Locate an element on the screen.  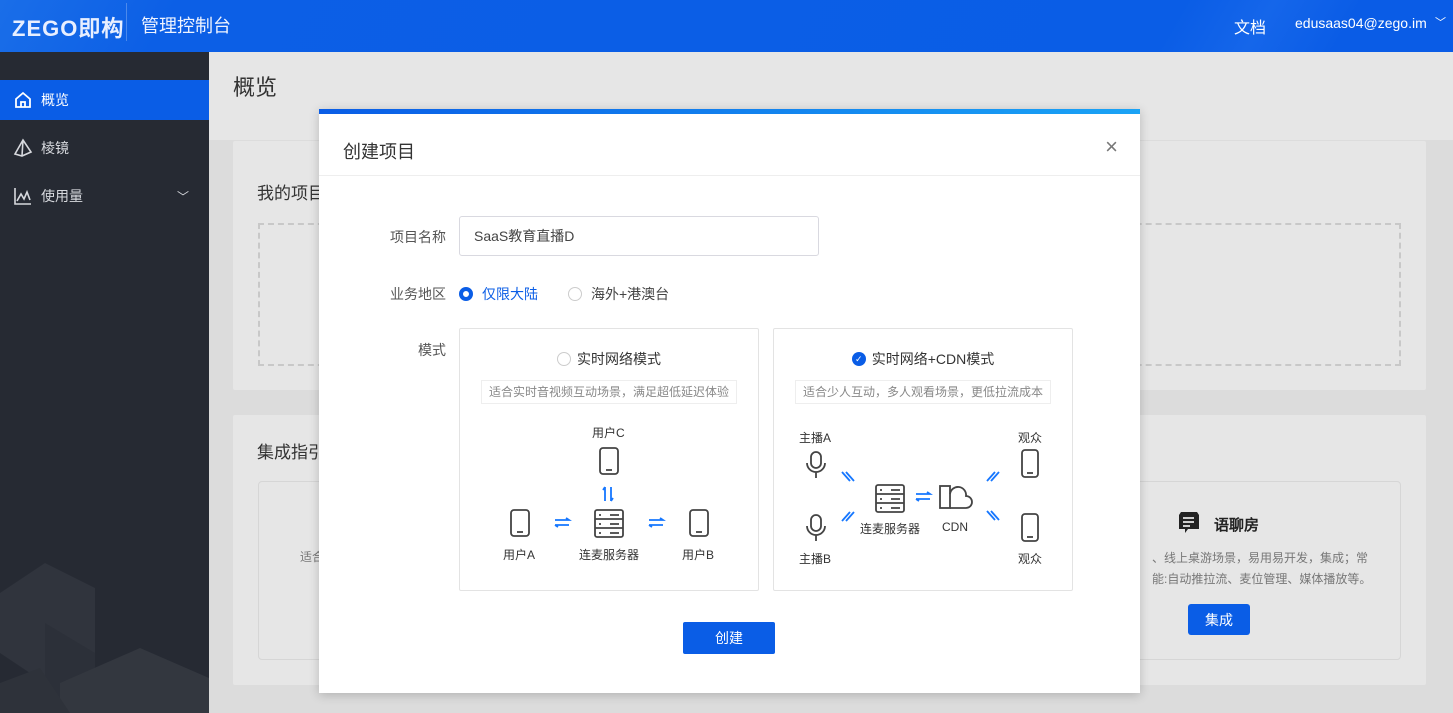
diagram-label: 用户C is located at coordinates (608, 433).